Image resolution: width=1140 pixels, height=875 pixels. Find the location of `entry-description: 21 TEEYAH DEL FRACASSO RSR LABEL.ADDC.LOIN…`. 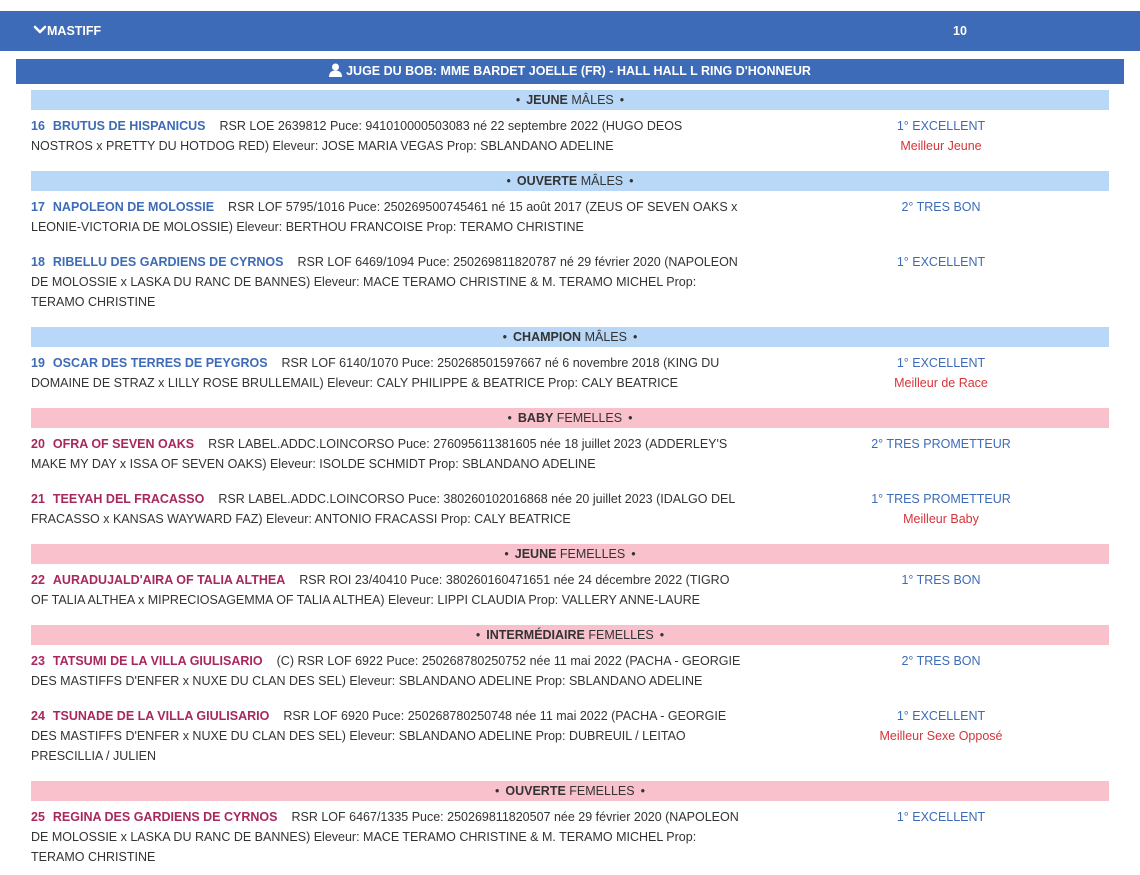

entry-description: 21 TEEYAH DEL FRACASSO RSR LABEL.ADDC.LOIN… is located at coordinates (386, 509).